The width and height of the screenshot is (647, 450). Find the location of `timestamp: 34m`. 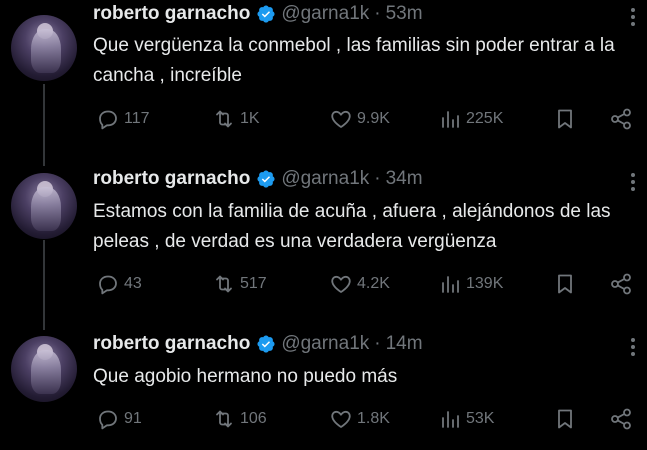

timestamp: 34m is located at coordinates (404, 179).